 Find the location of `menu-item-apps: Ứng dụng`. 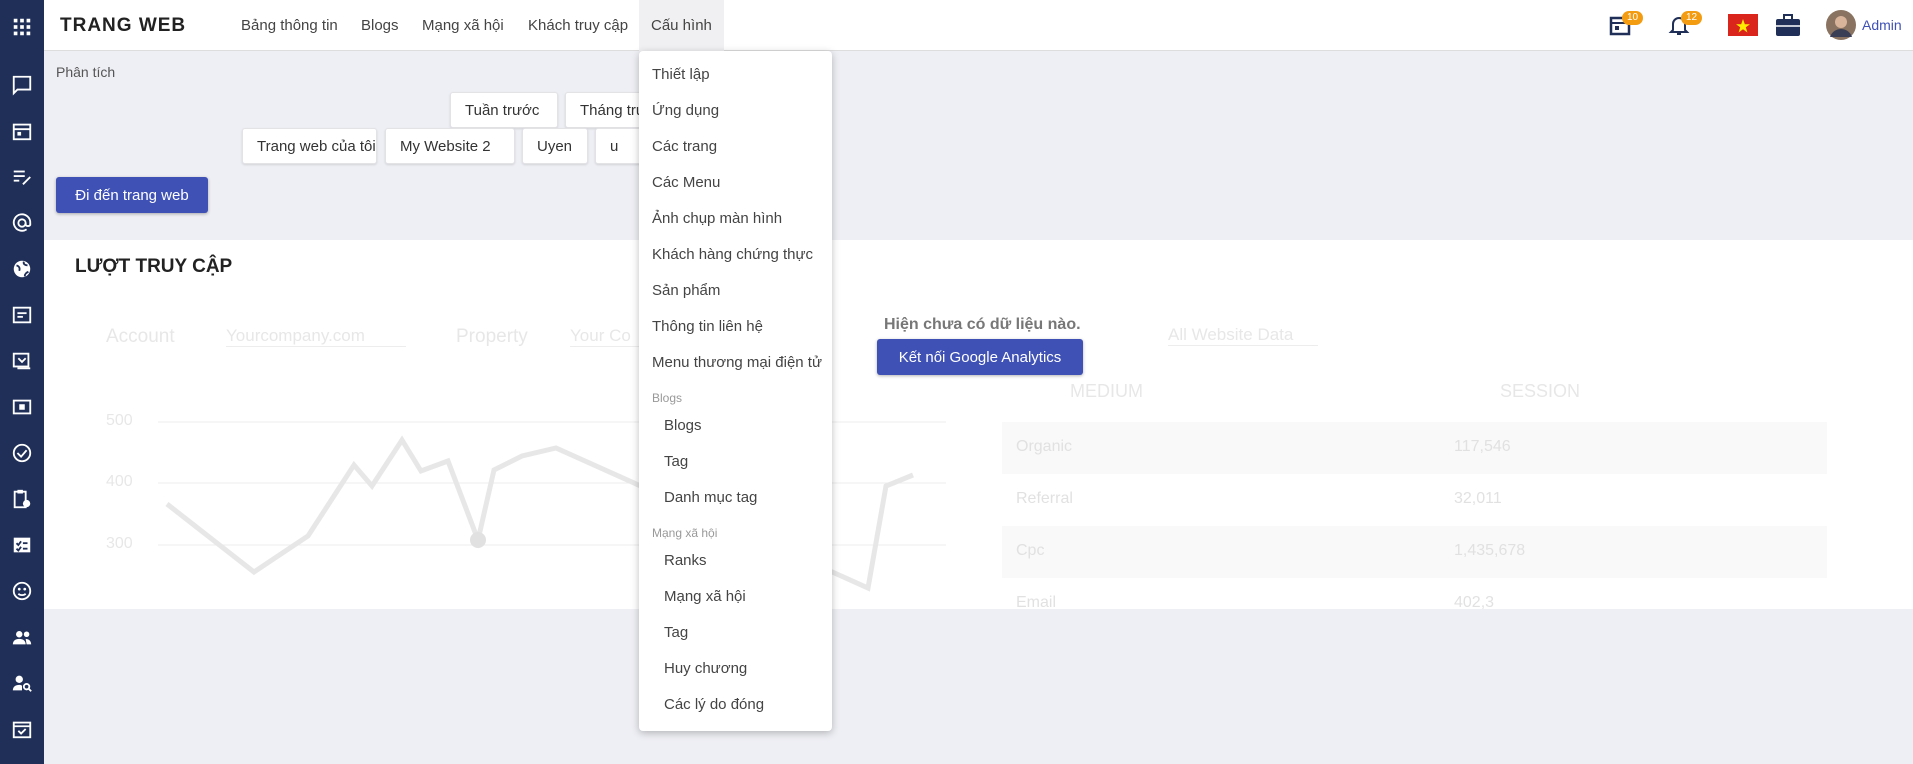

menu-item-apps: Ứng dụng is located at coordinates (685, 110).